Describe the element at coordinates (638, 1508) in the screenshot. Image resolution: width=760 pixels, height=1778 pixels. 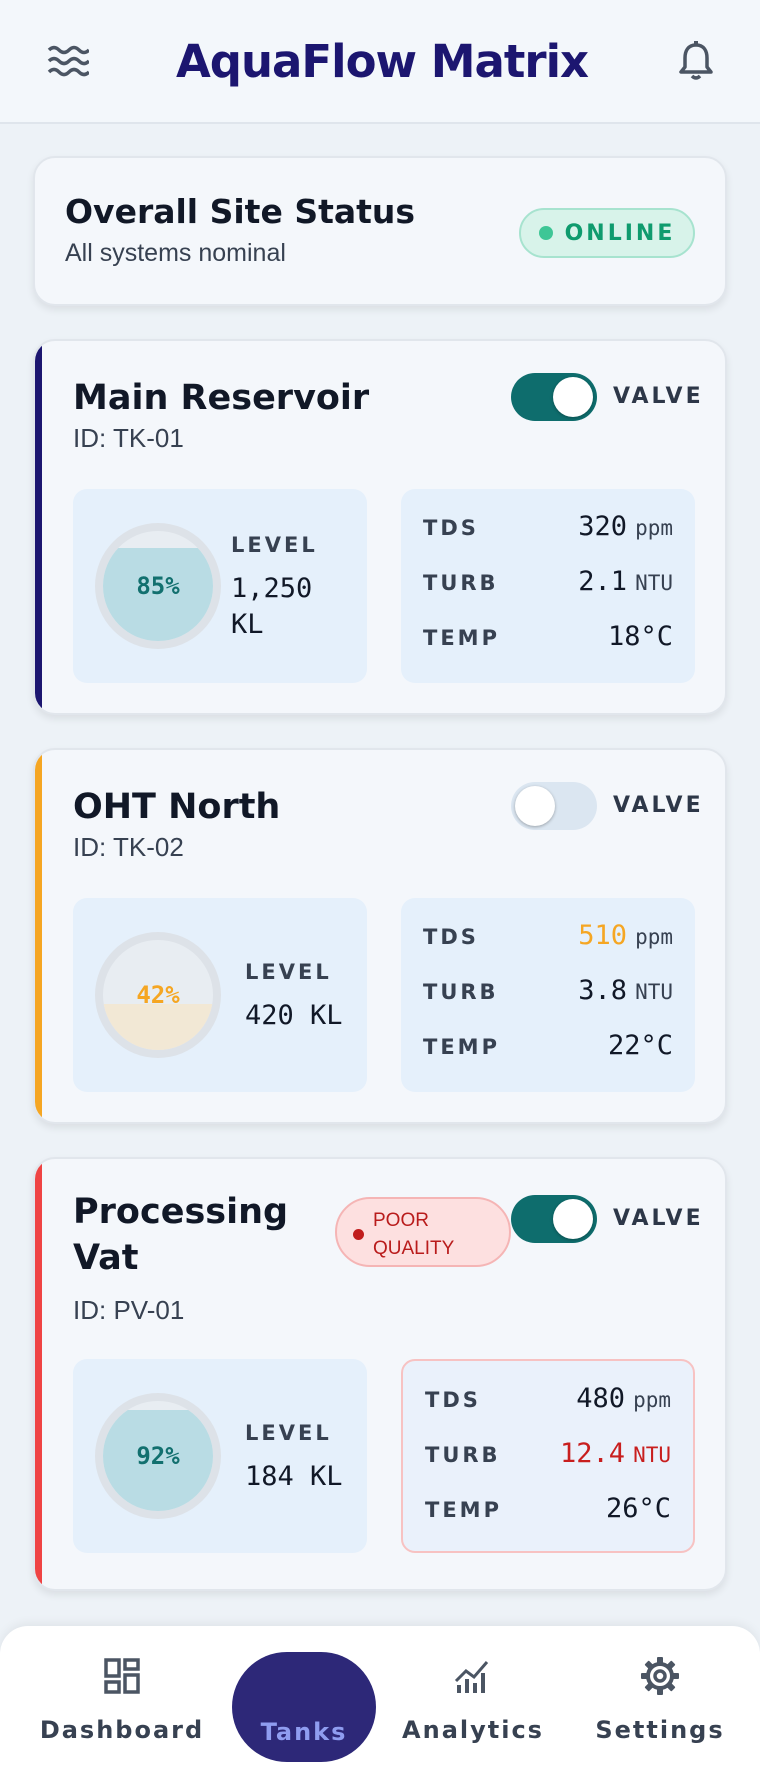
I see `metric-value: 26°C` at that location.